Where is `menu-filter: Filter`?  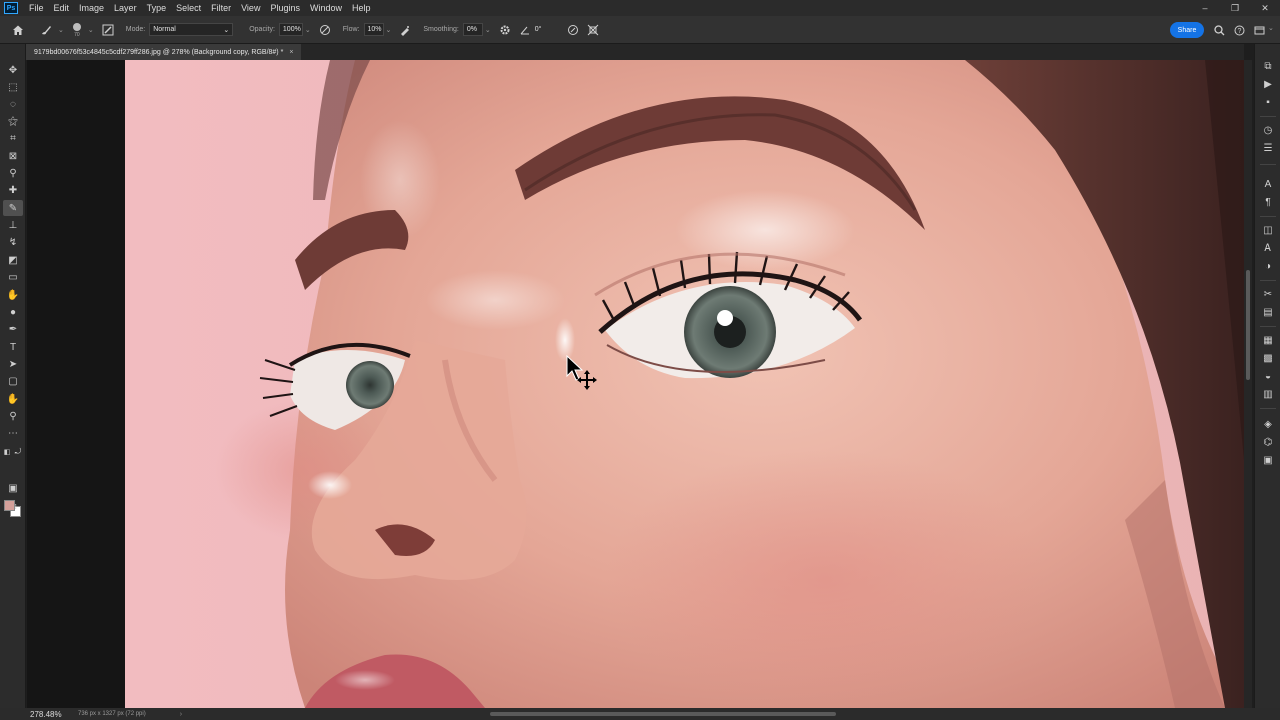 menu-filter: Filter is located at coordinates (221, 8).